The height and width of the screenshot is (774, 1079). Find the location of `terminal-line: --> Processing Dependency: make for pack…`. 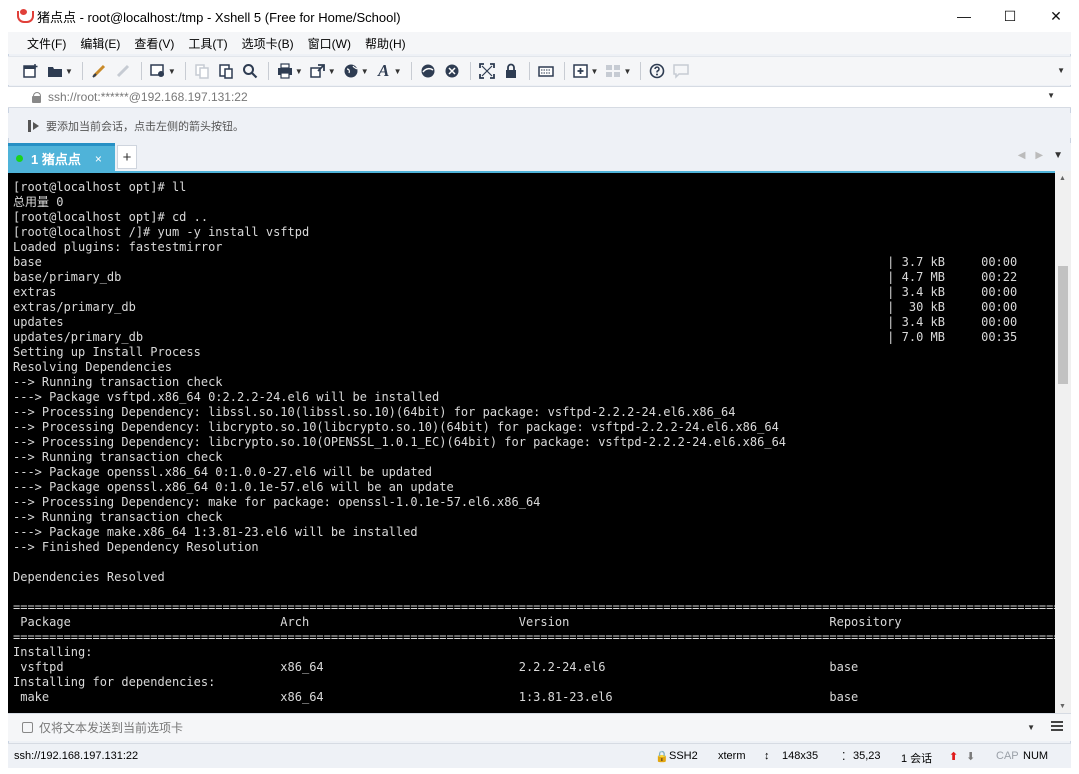

terminal-line: --> Processing Dependency: make for pack… is located at coordinates (277, 502).